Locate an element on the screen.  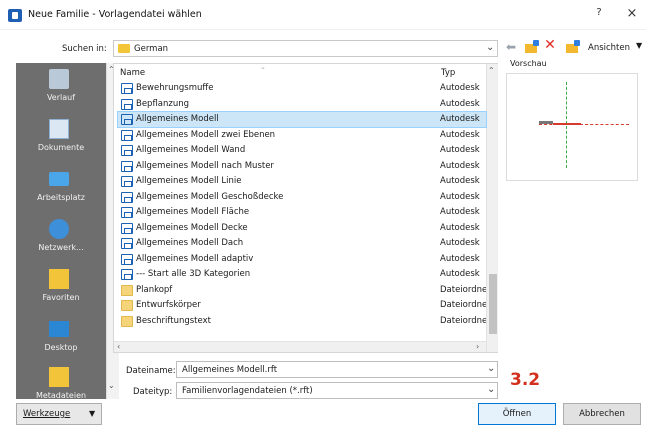
filetype-label: Dateityp: is located at coordinates (153, 392).